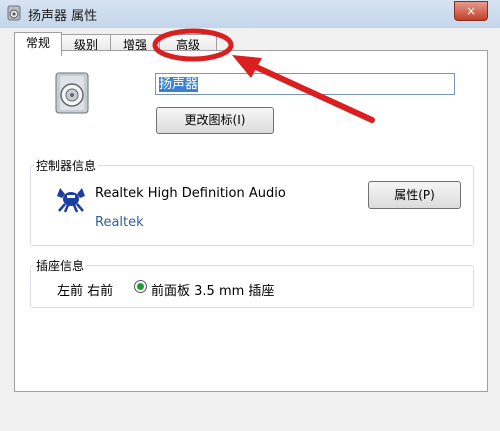  What do you see at coordinates (60, 265) in the screenshot?
I see `jack-section-label: 插座信息` at bounding box center [60, 265].